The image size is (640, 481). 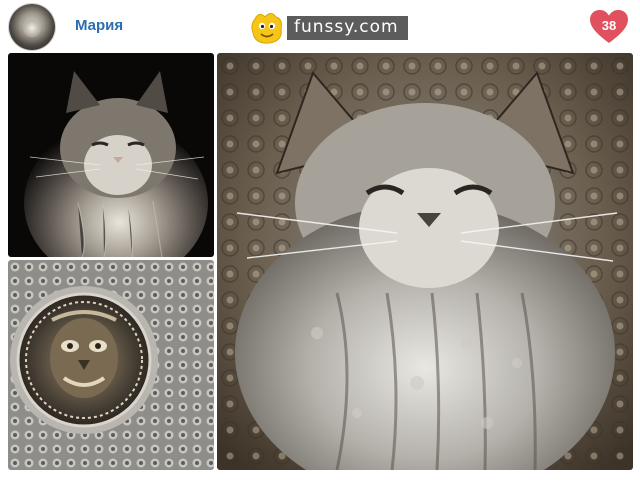 I want to click on brand-logo: funssy.com, so click(x=328, y=28).